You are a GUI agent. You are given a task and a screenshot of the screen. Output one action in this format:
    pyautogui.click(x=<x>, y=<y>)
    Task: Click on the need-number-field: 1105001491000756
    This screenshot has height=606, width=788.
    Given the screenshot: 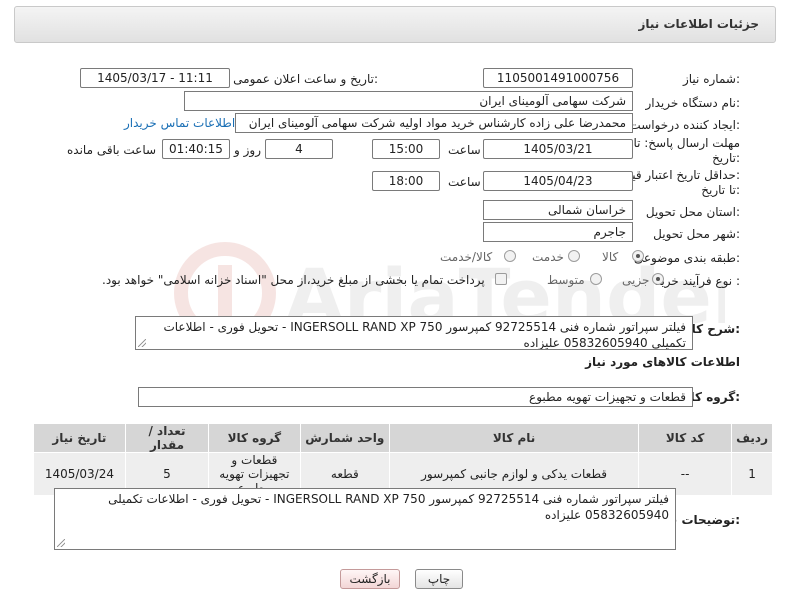 What is the action you would take?
    pyautogui.click(x=558, y=78)
    